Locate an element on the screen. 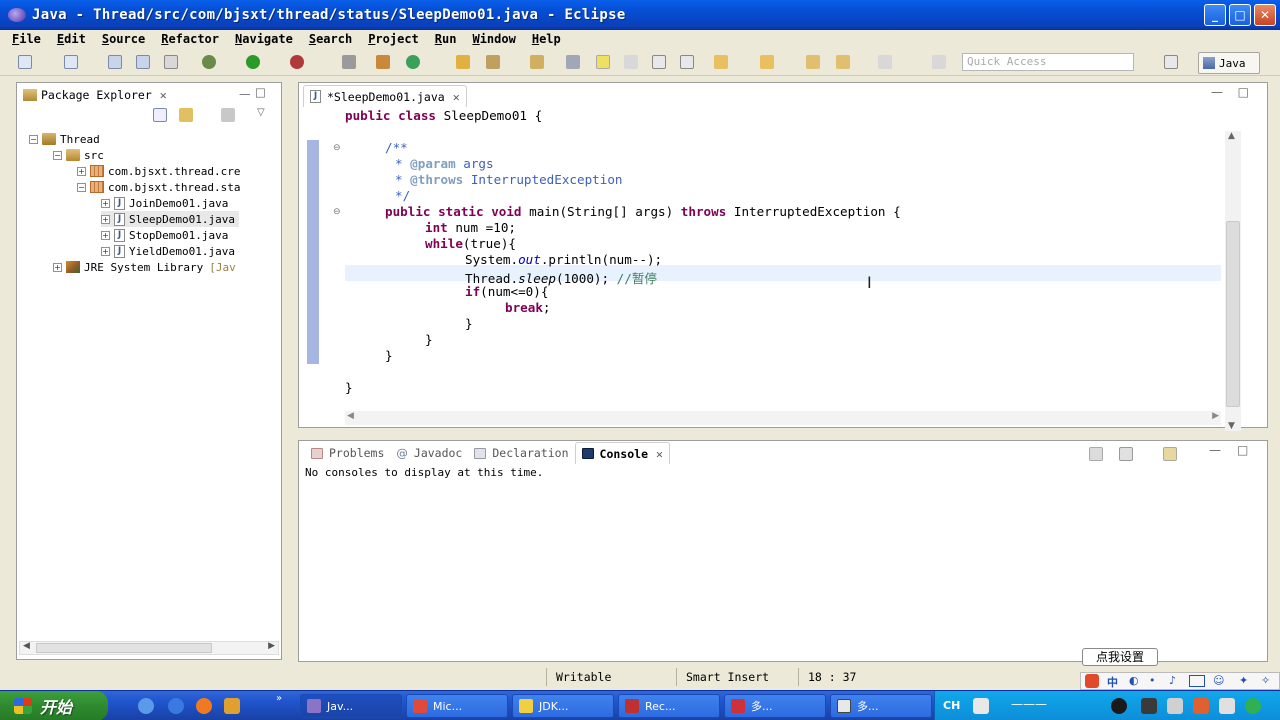  toggle-mark-occurrences-icon is located at coordinates (573, 62).